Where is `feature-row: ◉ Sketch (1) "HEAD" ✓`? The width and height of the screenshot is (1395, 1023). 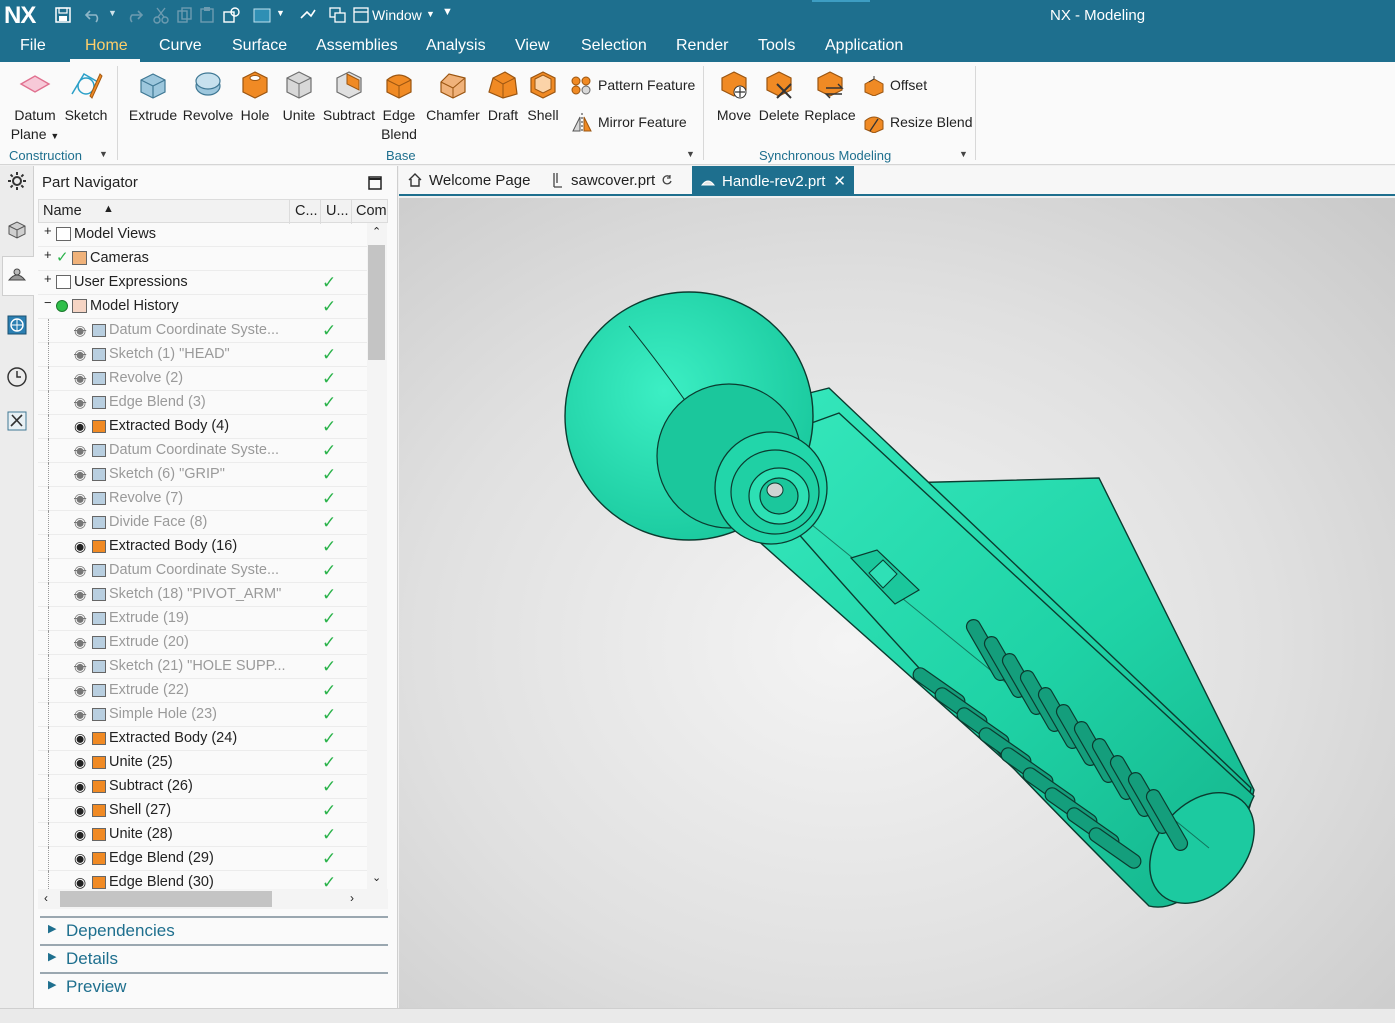
feature-row: ◉ Sketch (1) "HEAD" ✓ is located at coordinates (212, 355).